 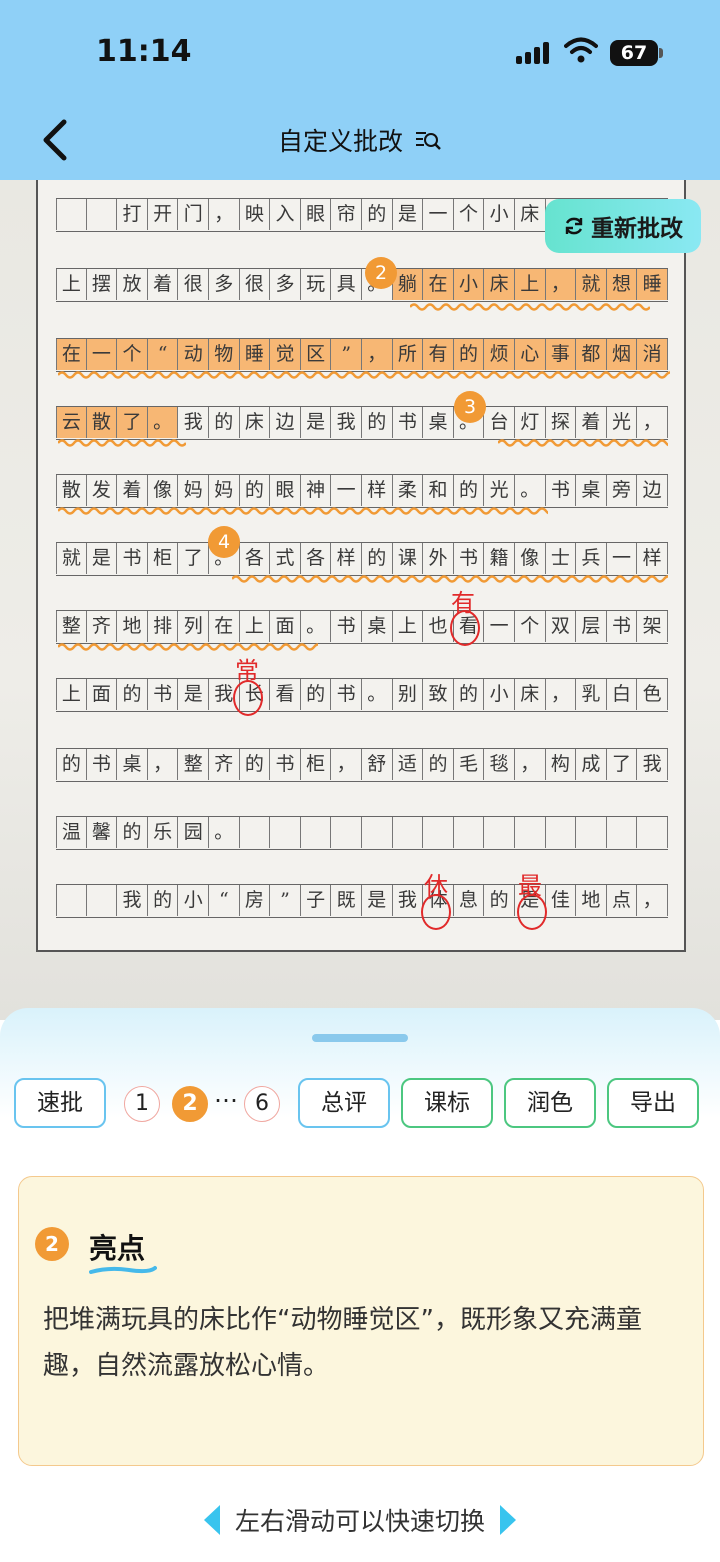 What do you see at coordinates (428, 140) in the screenshot?
I see `search-list-icon` at bounding box center [428, 140].